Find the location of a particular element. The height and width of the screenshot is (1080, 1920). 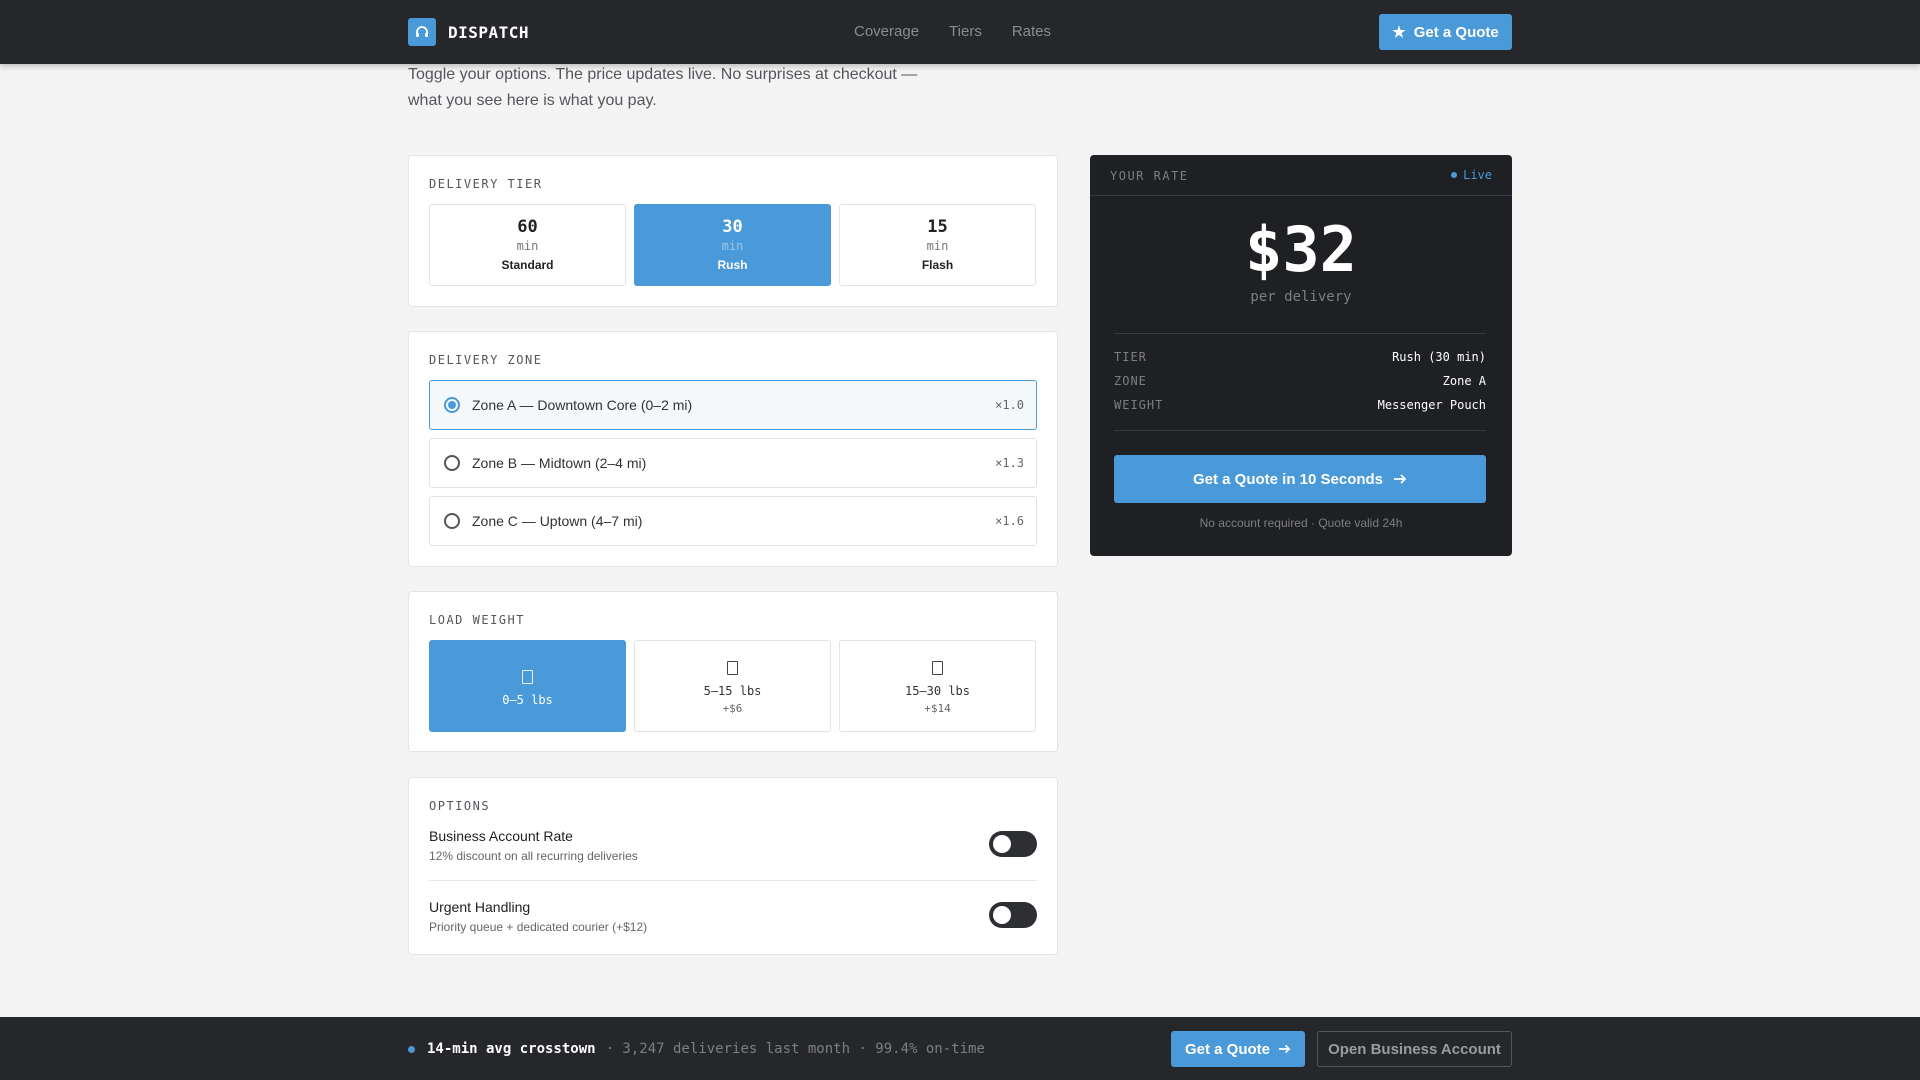

load-weight-title: LOAD WEIGHT is located at coordinates (477, 620).